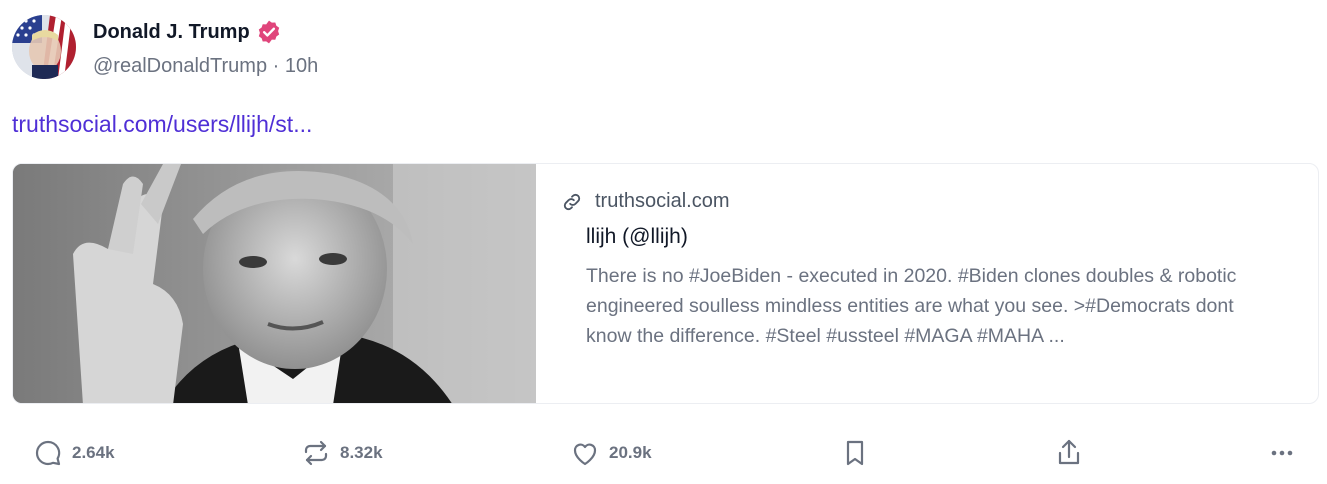 This screenshot has width=1327, height=484. I want to click on link-preview-title: llijh (@llijh), so click(637, 236).